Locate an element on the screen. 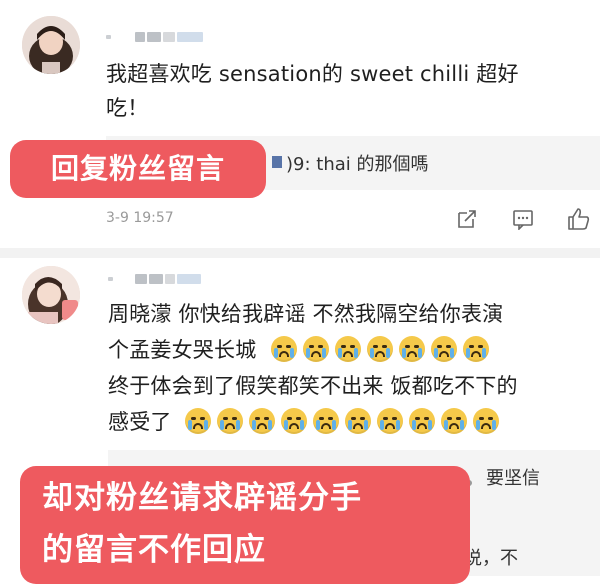  comment-text-line3: 终于体会到了假笑都笑不出来 饭都吃不下的 is located at coordinates (313, 386).